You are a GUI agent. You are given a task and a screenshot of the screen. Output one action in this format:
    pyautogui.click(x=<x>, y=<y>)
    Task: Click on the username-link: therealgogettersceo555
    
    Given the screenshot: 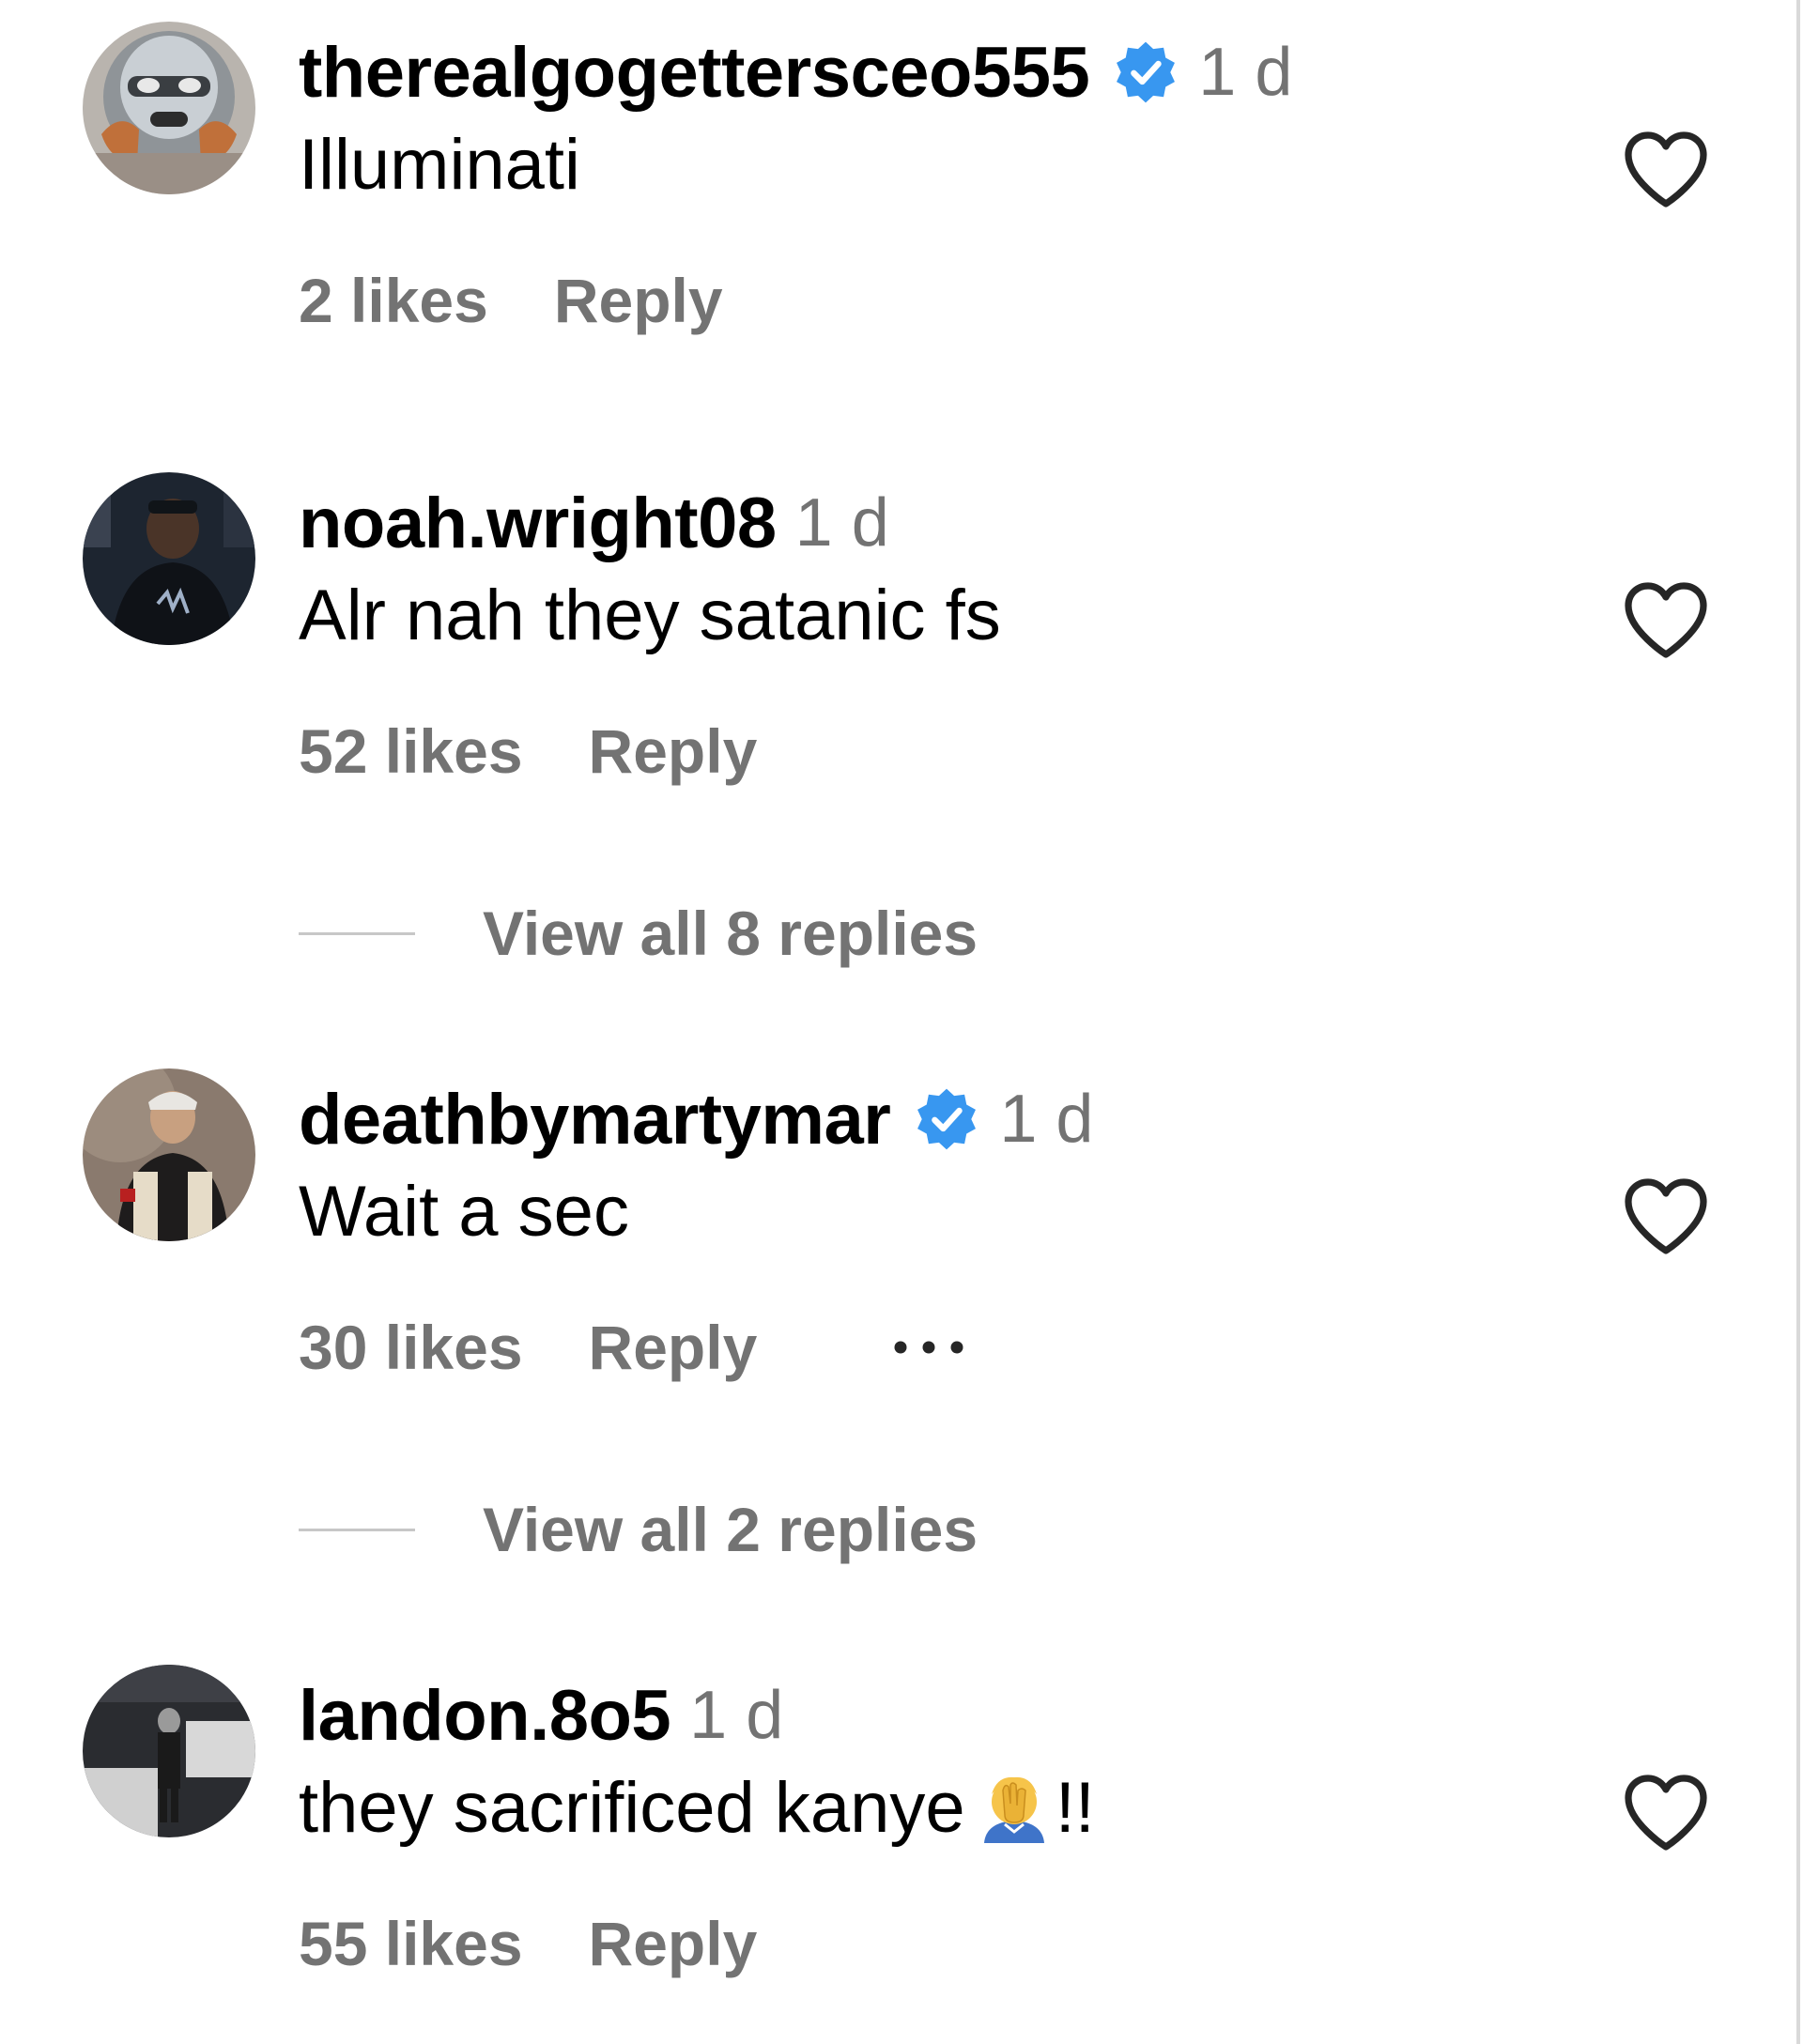 What is the action you would take?
    pyautogui.click(x=694, y=73)
    